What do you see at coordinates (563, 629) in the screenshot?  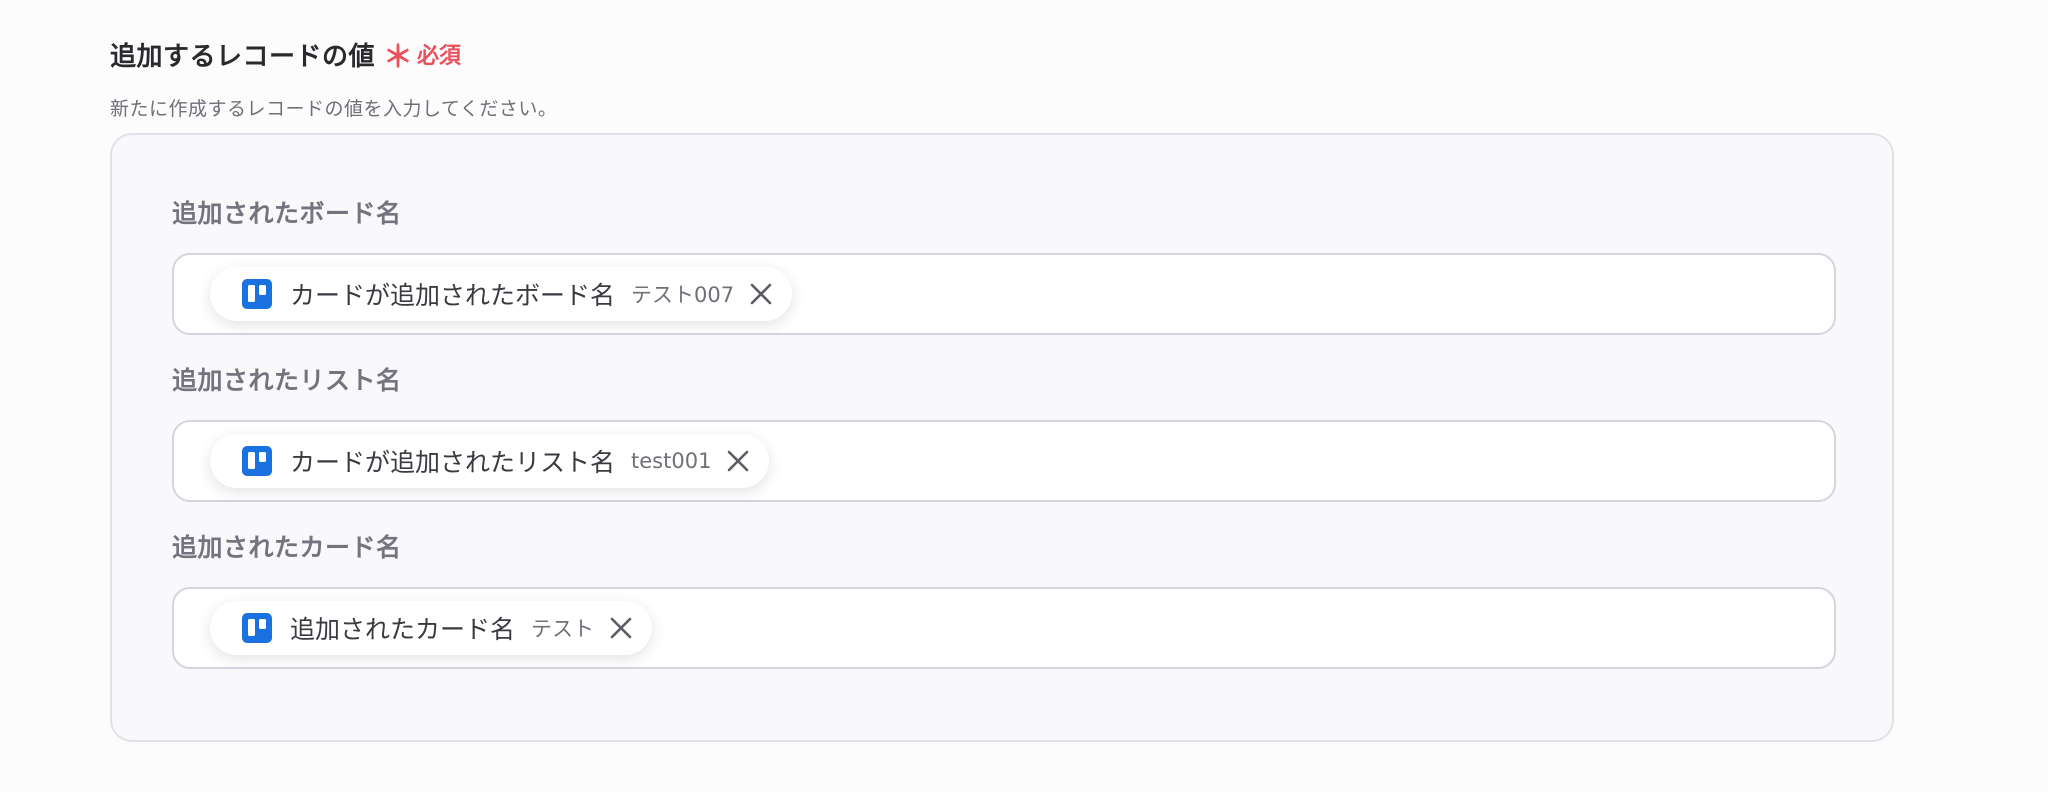 I see `chip-value: テスト` at bounding box center [563, 629].